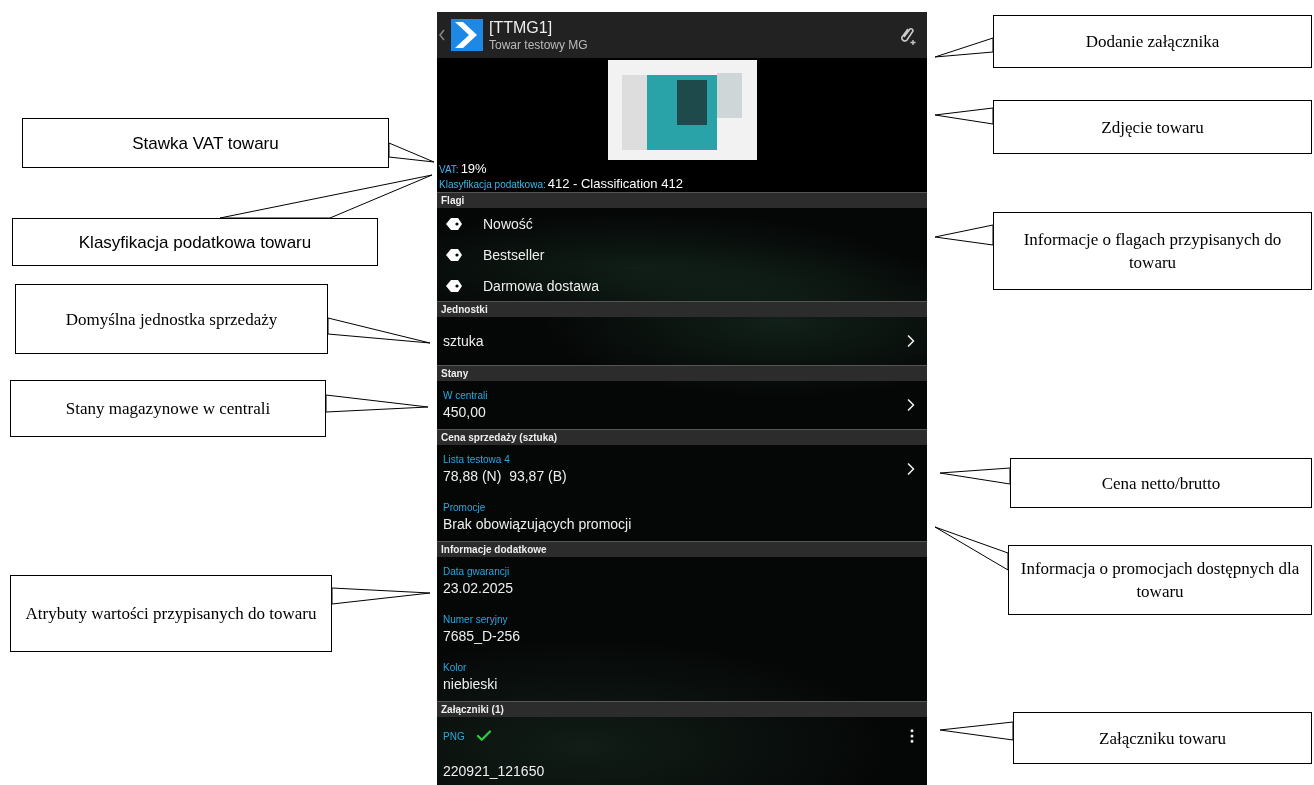 The width and height of the screenshot is (1314, 785). Describe the element at coordinates (615, 184) in the screenshot. I see `tax-class-value: 412 - Classification 412` at that location.